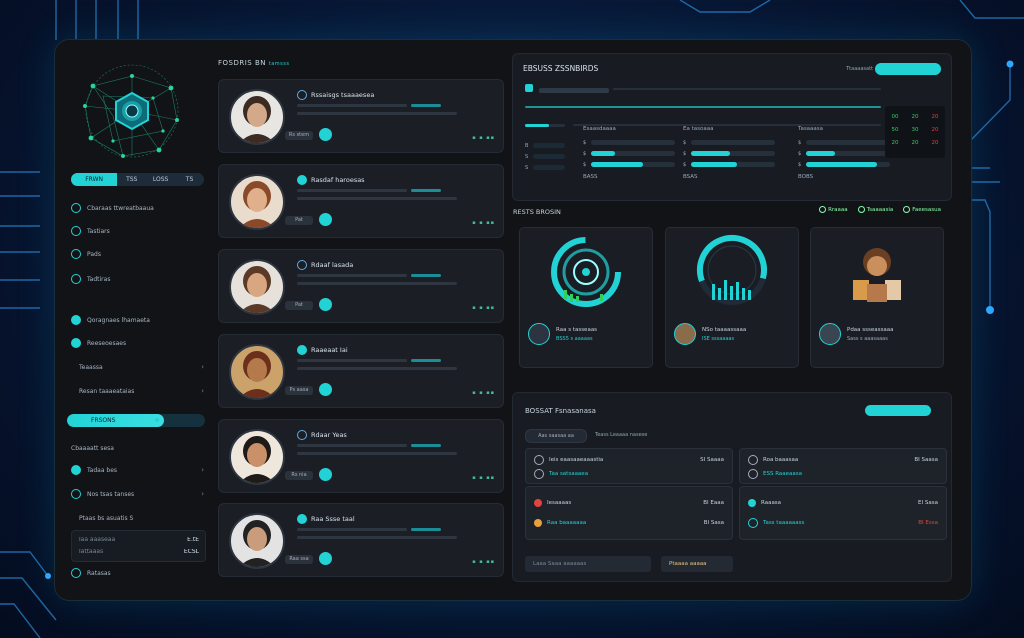  I want to click on visuals-tag: Faeesasua, so click(922, 209).